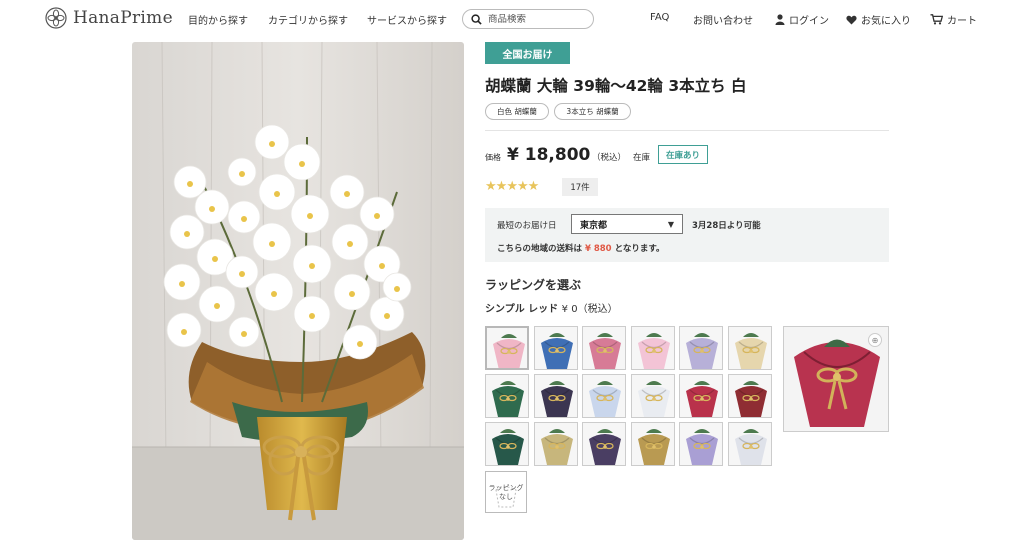  I want to click on selected-wrapping: シンプル レッド ¥ 0（税込）, so click(551, 307).